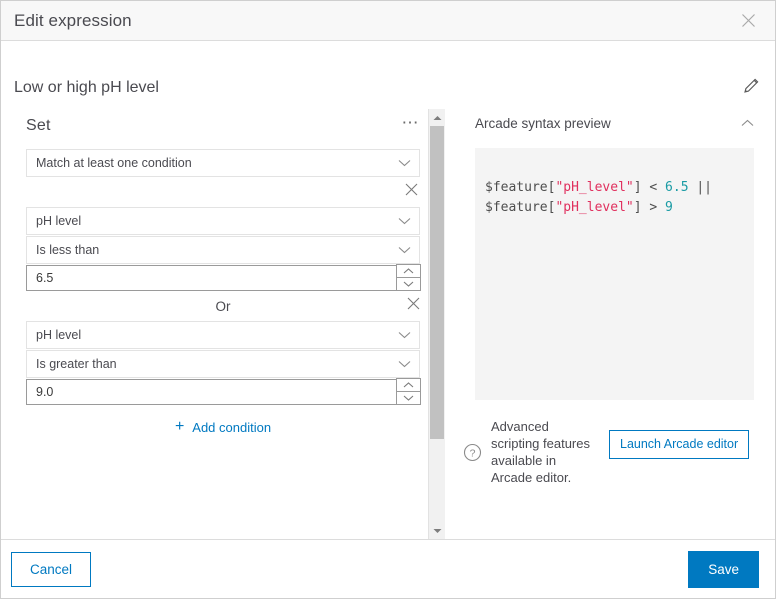 This screenshot has width=776, height=599. Describe the element at coordinates (748, 21) in the screenshot. I see `close-icon` at that location.